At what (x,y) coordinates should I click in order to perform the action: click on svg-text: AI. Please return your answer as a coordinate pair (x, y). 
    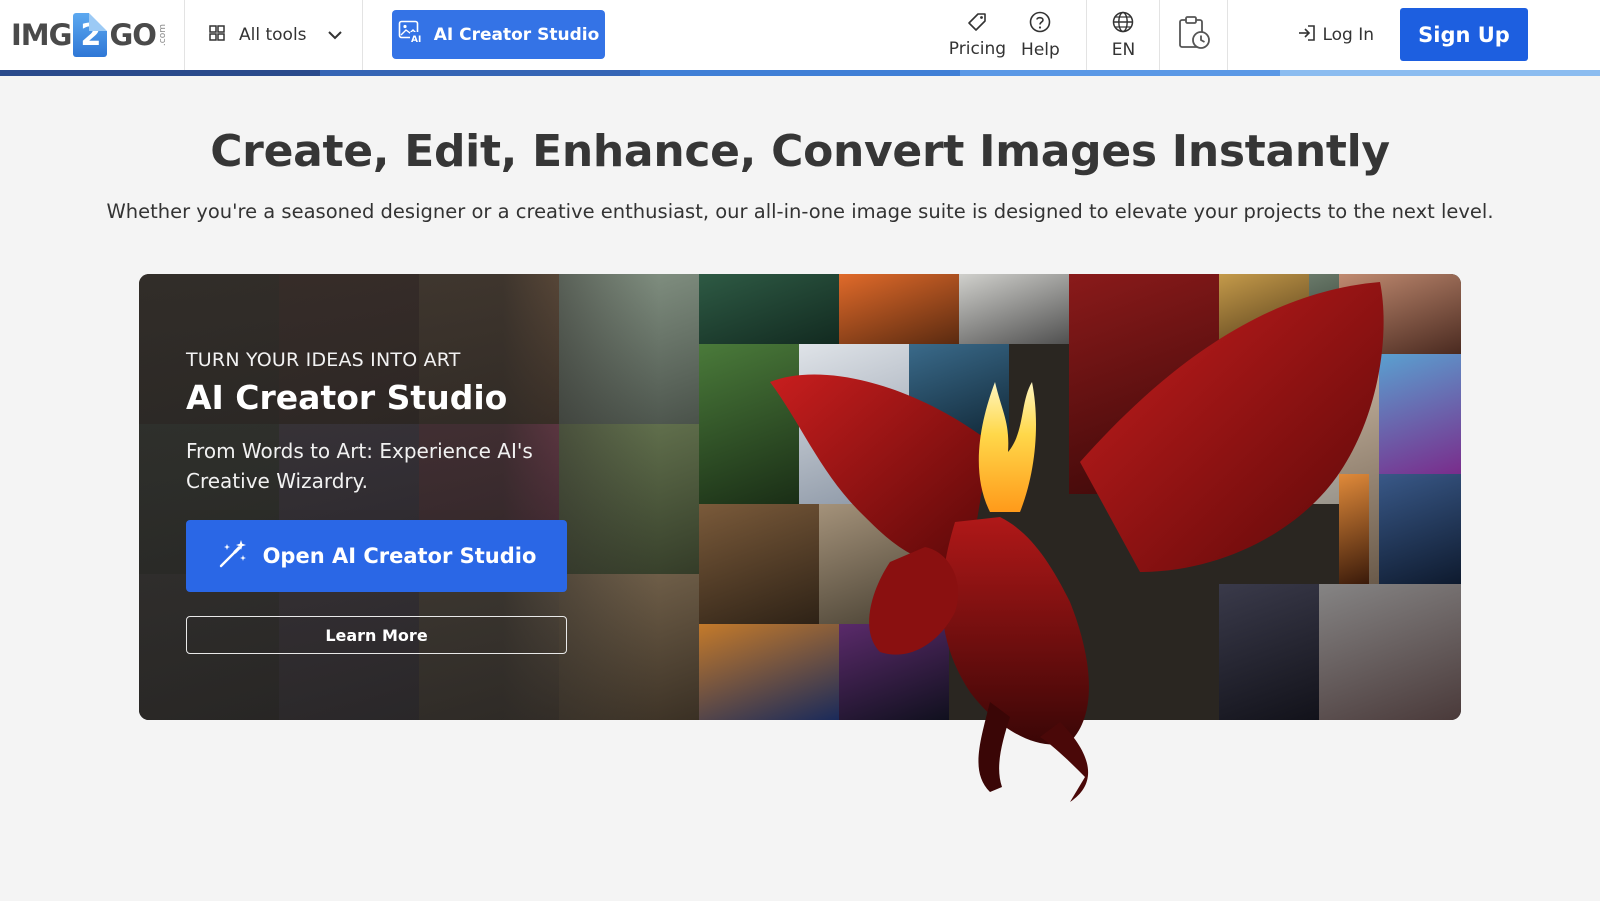
    Looking at the image, I should click on (416, 39).